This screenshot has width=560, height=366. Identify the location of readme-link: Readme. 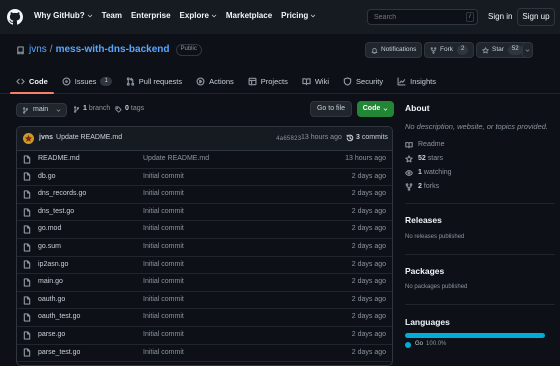
(424, 145).